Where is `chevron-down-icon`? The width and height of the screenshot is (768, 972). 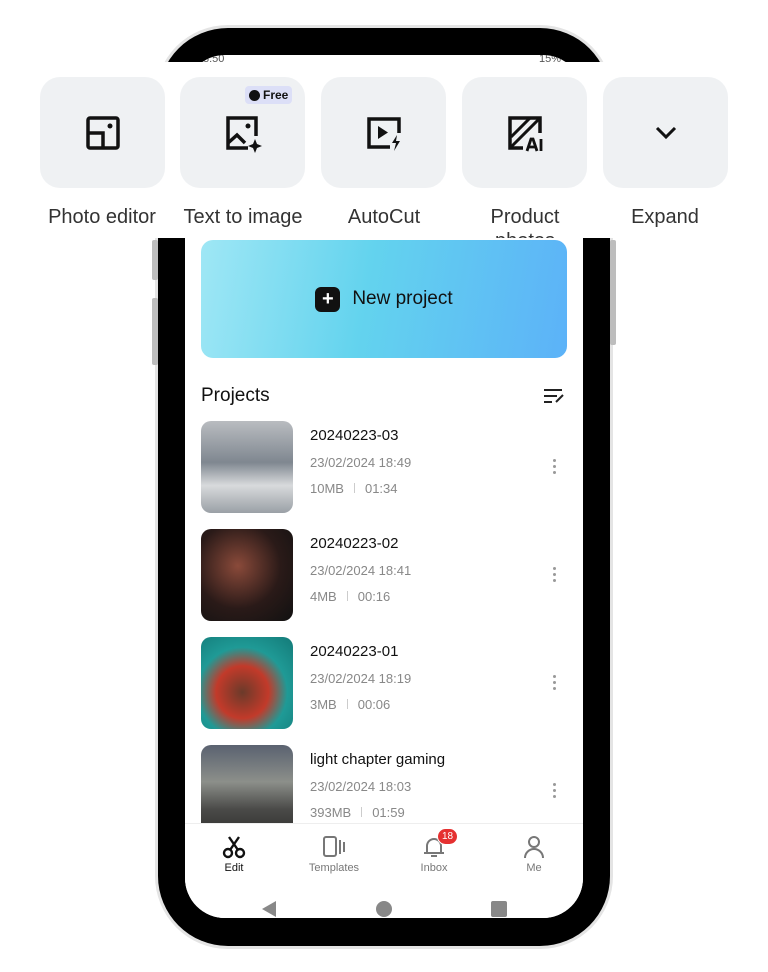 chevron-down-icon is located at coordinates (665, 132).